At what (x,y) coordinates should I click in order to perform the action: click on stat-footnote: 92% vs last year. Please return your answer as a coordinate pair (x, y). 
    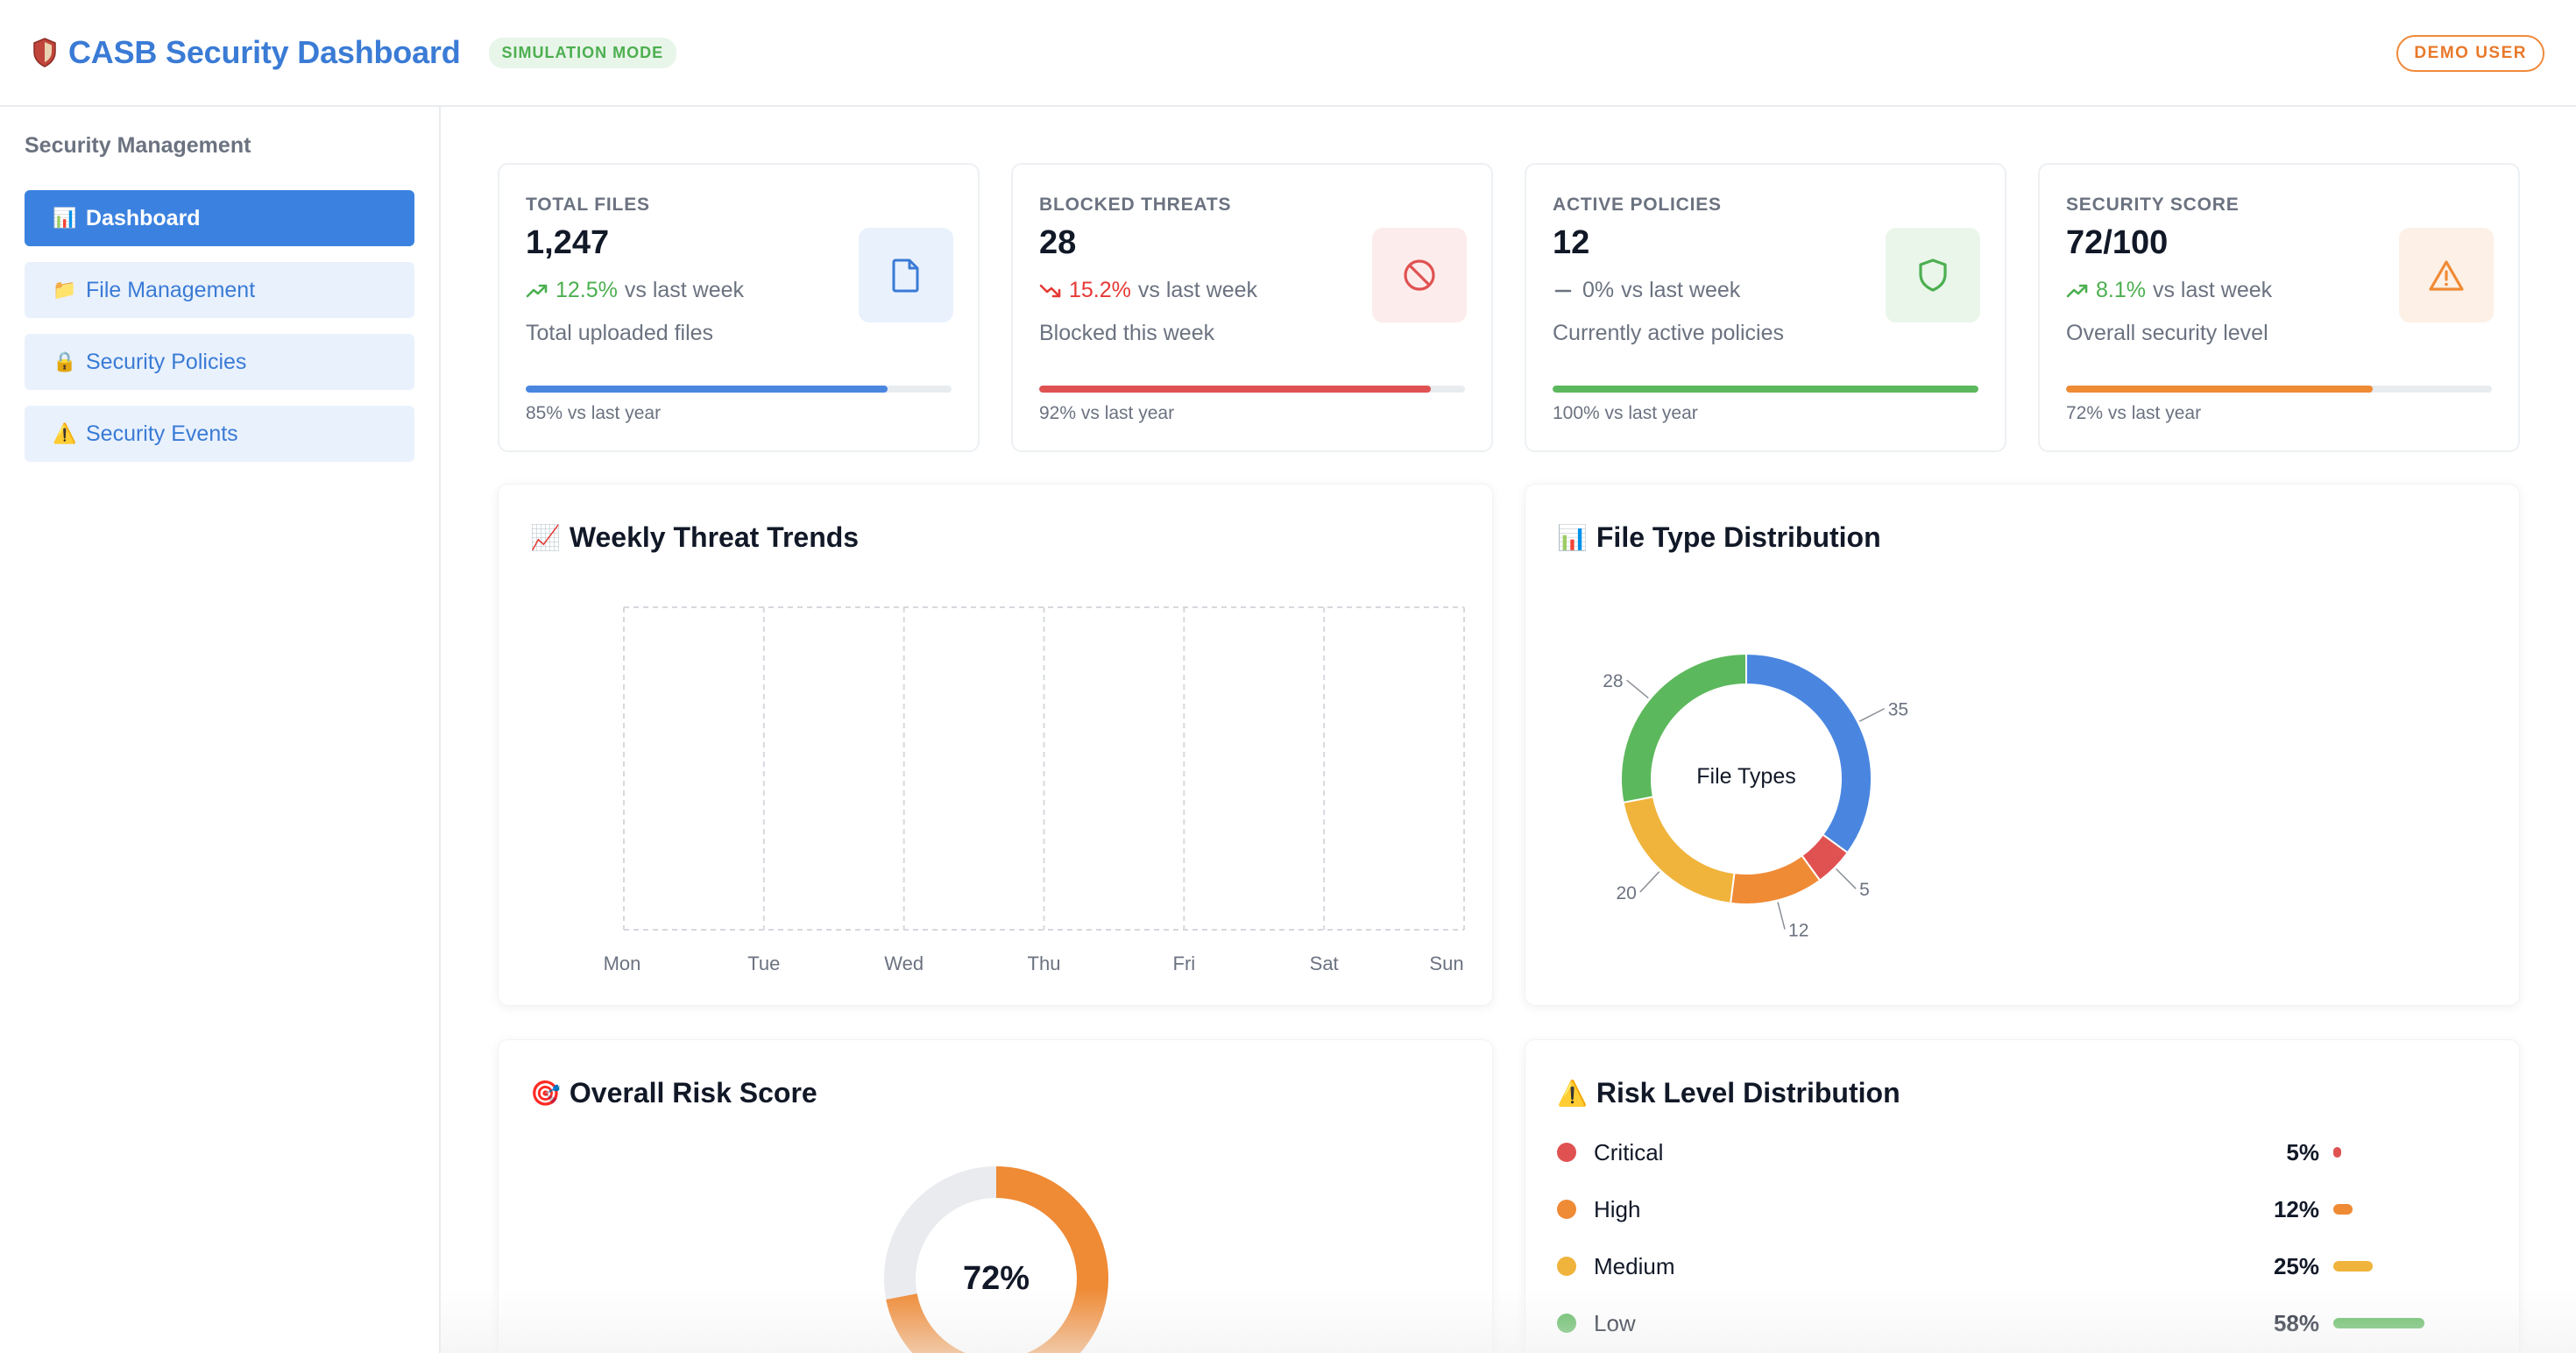
    Looking at the image, I should click on (1107, 413).